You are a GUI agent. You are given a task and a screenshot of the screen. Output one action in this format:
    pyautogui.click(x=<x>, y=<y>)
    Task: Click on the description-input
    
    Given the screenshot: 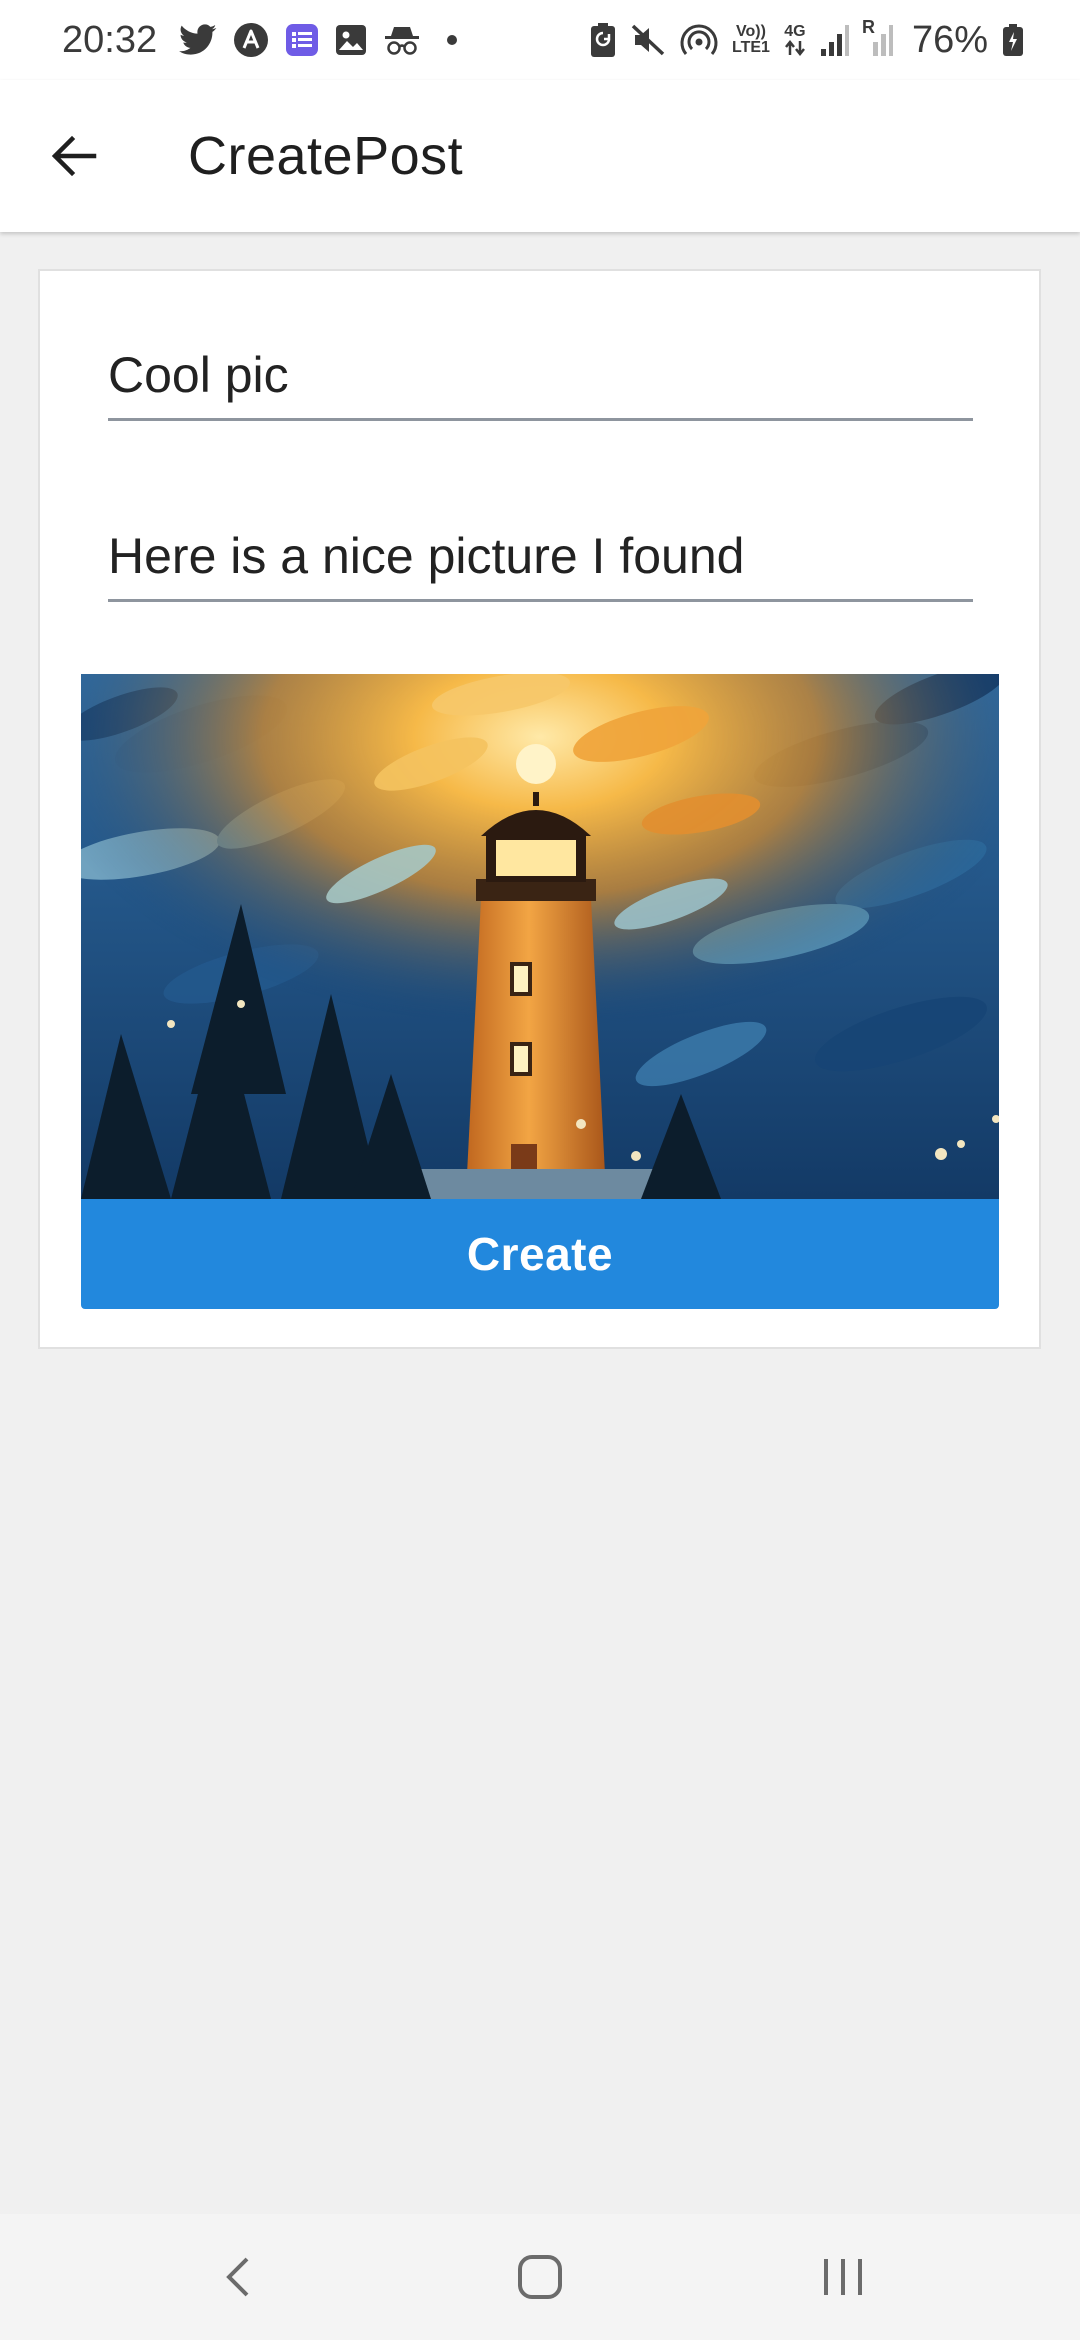 What is the action you would take?
    pyautogui.click(x=540, y=555)
    